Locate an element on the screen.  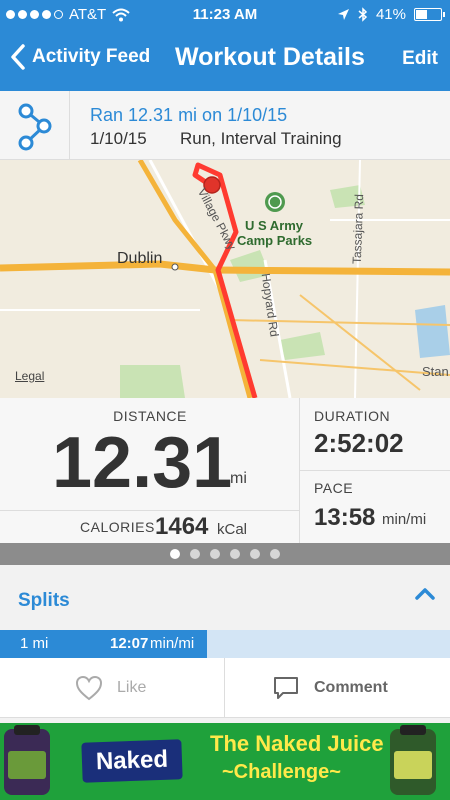
workout-type: Run, Interval Training is located at coordinates (261, 138).